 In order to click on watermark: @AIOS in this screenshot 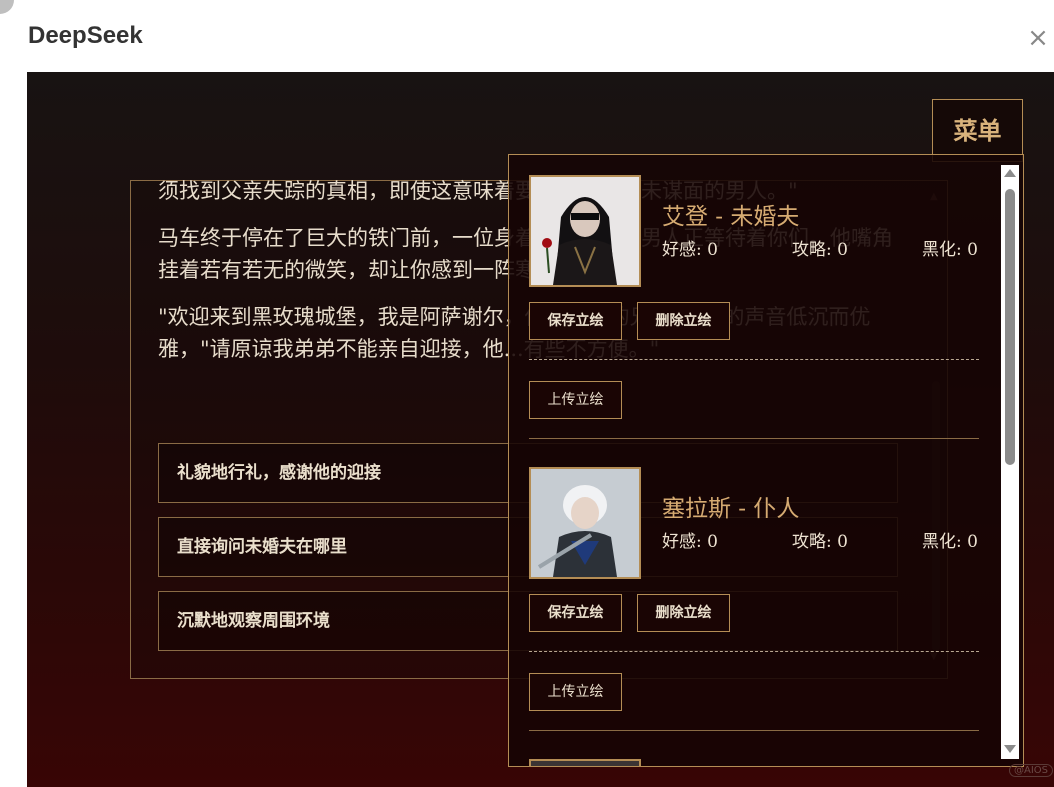, I will do `click(1031, 770)`.